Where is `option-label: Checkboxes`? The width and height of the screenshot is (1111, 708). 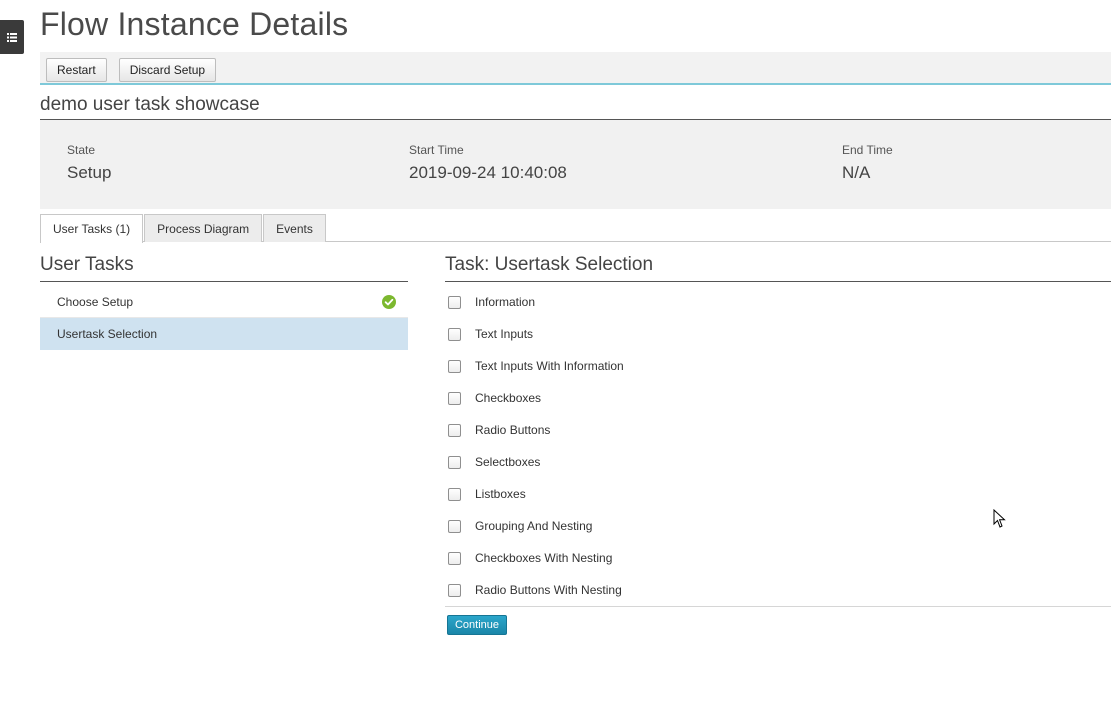
option-label: Checkboxes is located at coordinates (508, 398).